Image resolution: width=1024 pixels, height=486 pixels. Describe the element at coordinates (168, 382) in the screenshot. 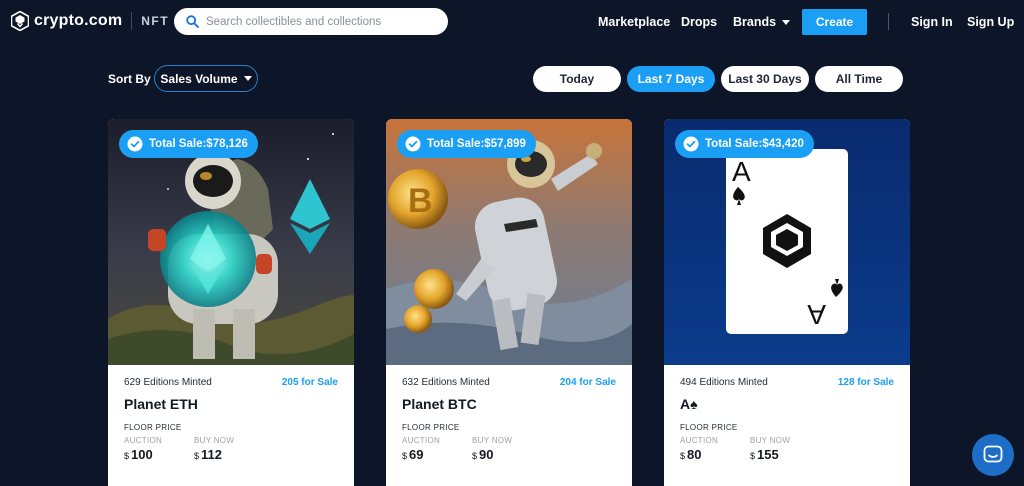

I see `editions-minted: 629 Editions Minted` at that location.